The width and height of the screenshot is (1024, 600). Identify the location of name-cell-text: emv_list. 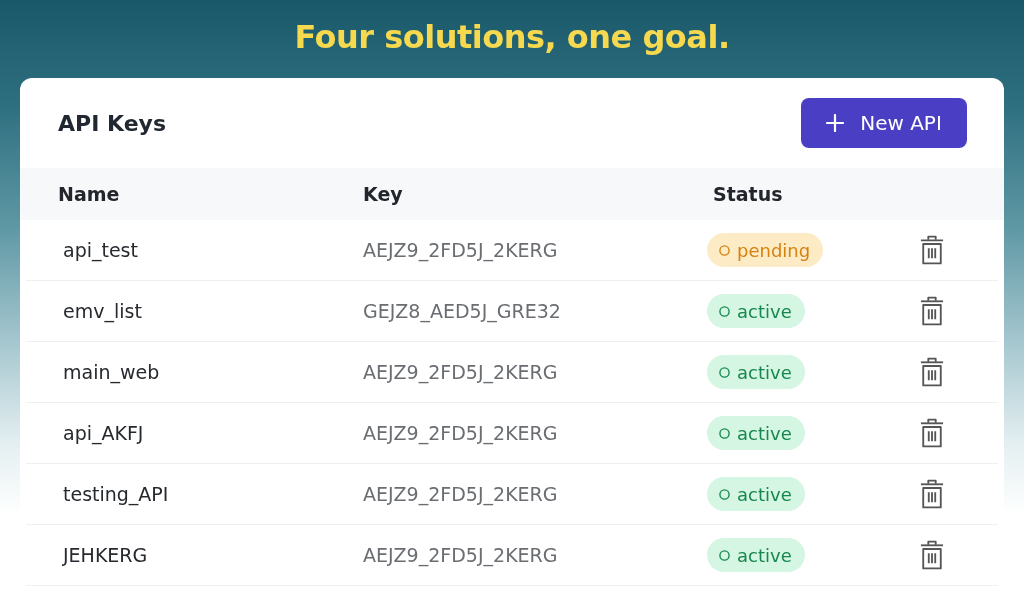
(102, 311).